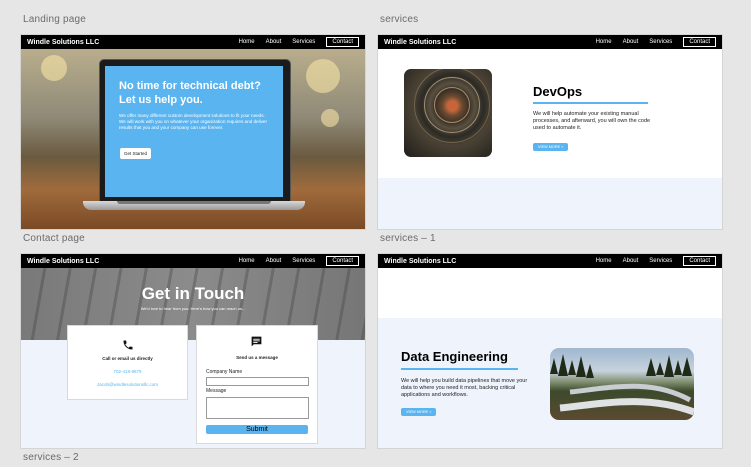  Describe the element at coordinates (136, 153) in the screenshot. I see `get-started-button: Get Started` at that location.